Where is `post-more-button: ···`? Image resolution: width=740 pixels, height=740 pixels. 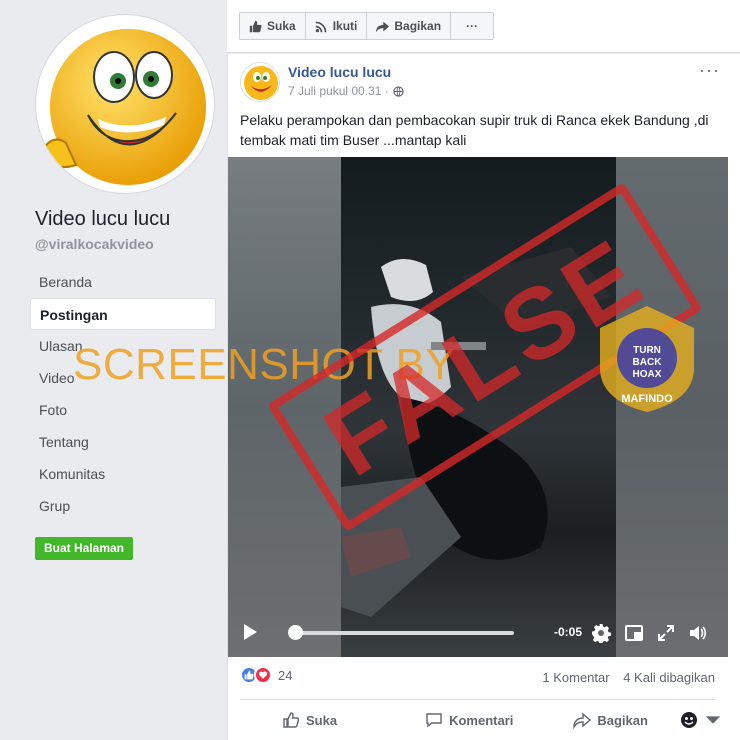 post-more-button: ··· is located at coordinates (709, 70).